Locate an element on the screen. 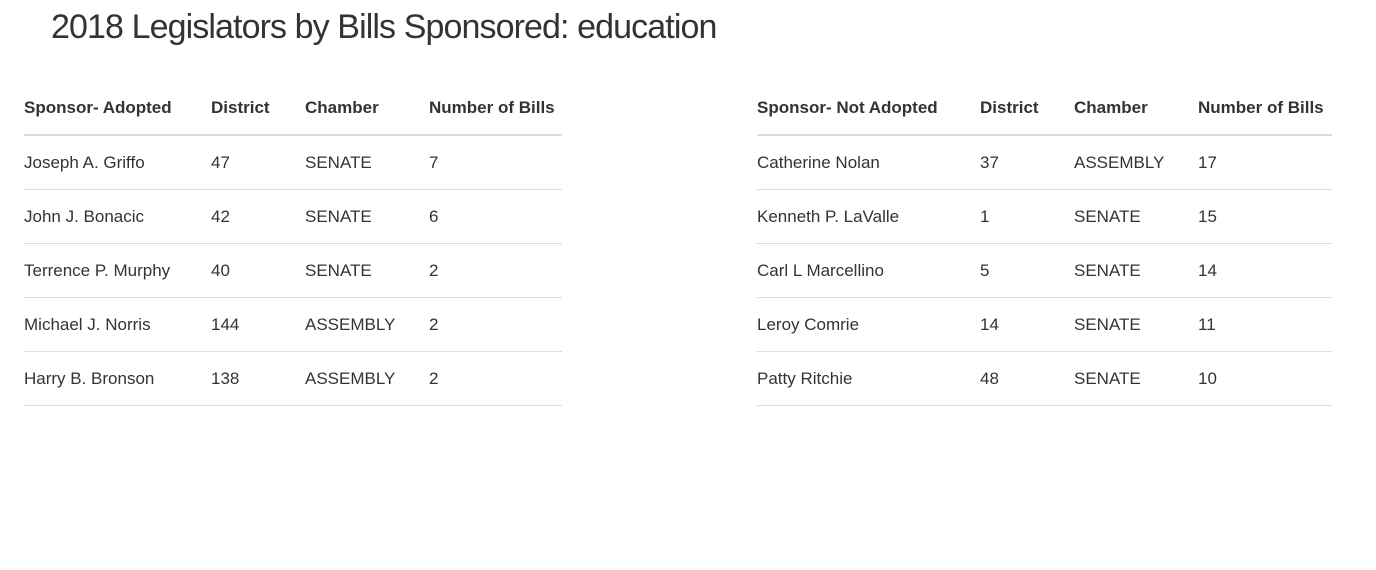  bills-cell: 14 is located at coordinates (1265, 270).